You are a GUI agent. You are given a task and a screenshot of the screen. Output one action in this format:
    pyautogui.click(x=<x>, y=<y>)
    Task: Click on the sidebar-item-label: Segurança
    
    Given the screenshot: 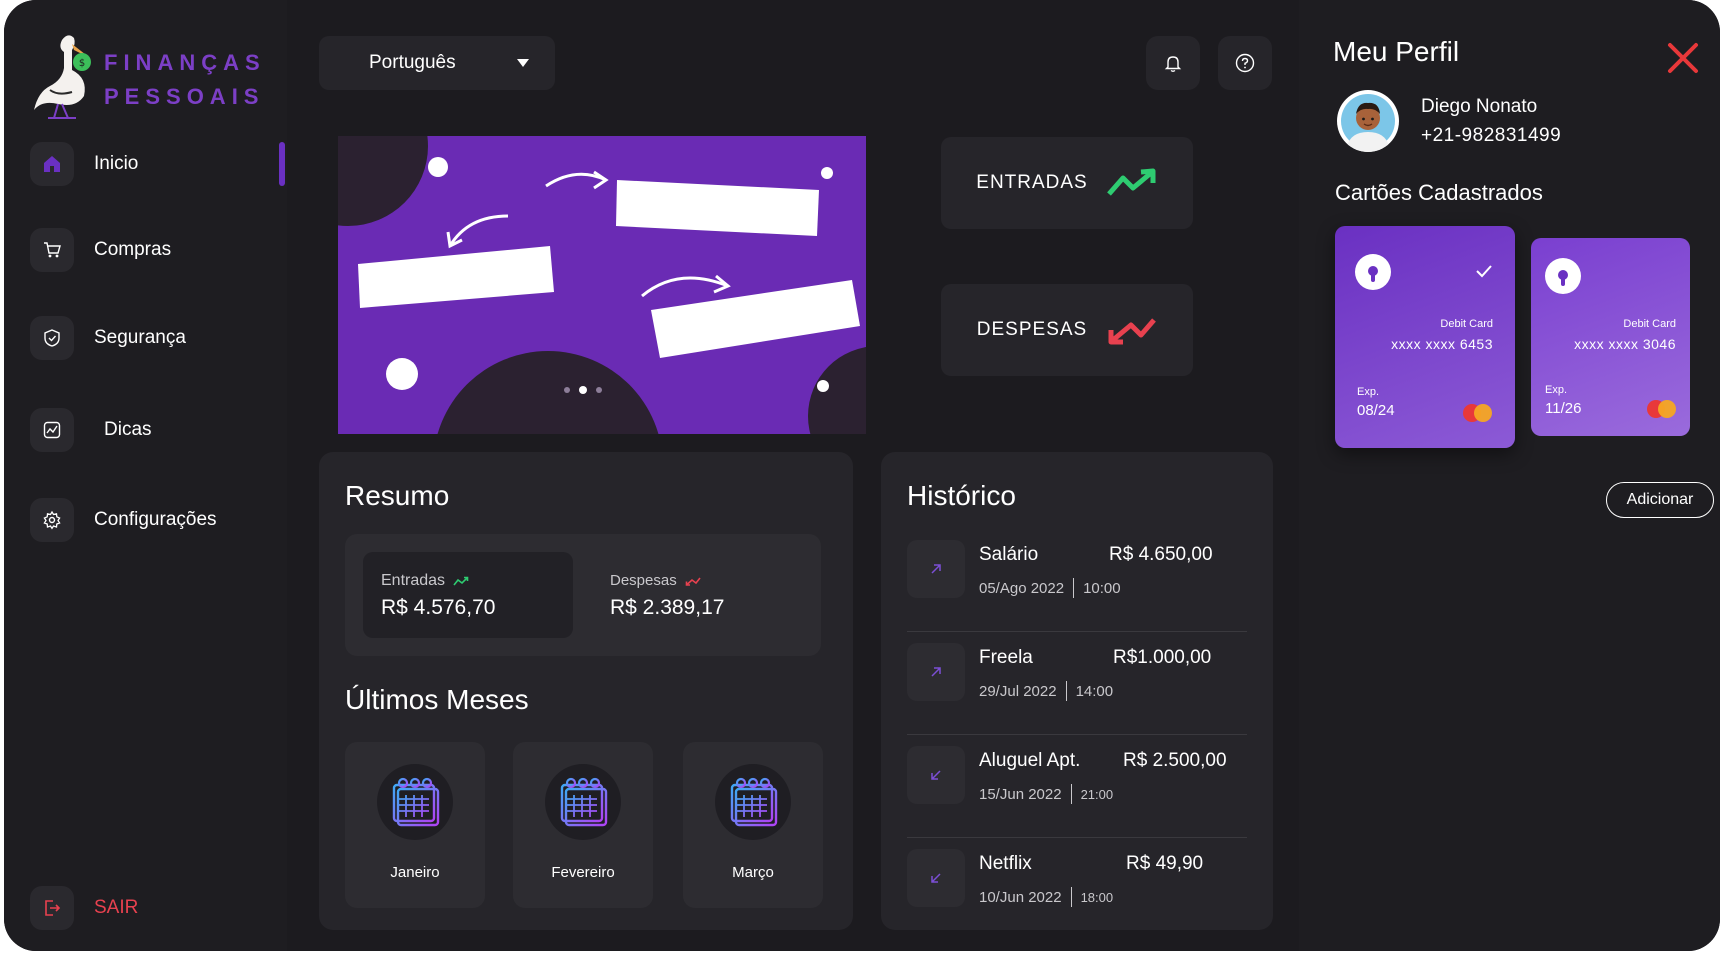 What is the action you would take?
    pyautogui.click(x=140, y=337)
    